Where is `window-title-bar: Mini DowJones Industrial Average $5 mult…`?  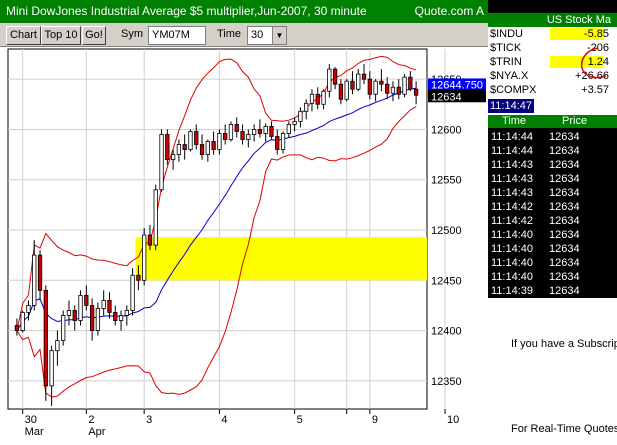
window-title-bar: Mini DowJones Industrial Average $5 mult… is located at coordinates (244, 11).